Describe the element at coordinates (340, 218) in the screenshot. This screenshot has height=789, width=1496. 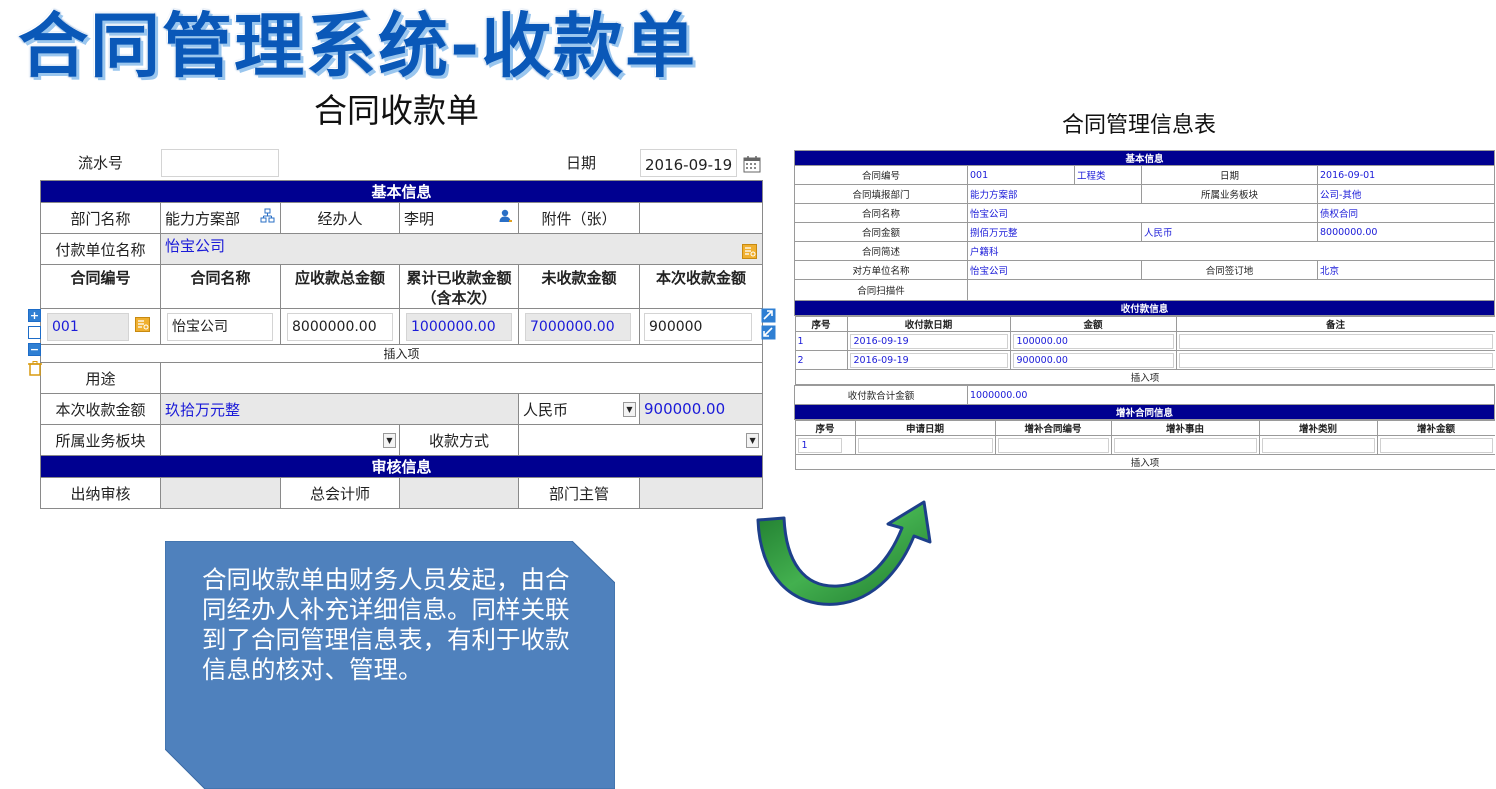
I see `handler-label: 经办人` at that location.